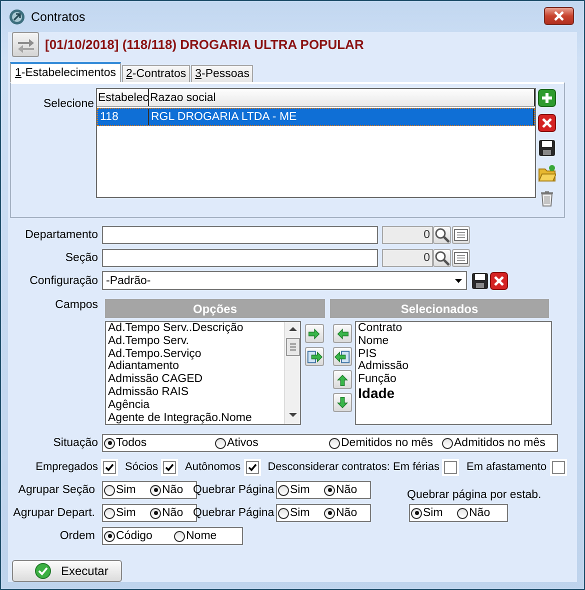 The image size is (585, 590). Describe the element at coordinates (195, 379) in the screenshot. I see `list-item: Admissão CAGED` at that location.